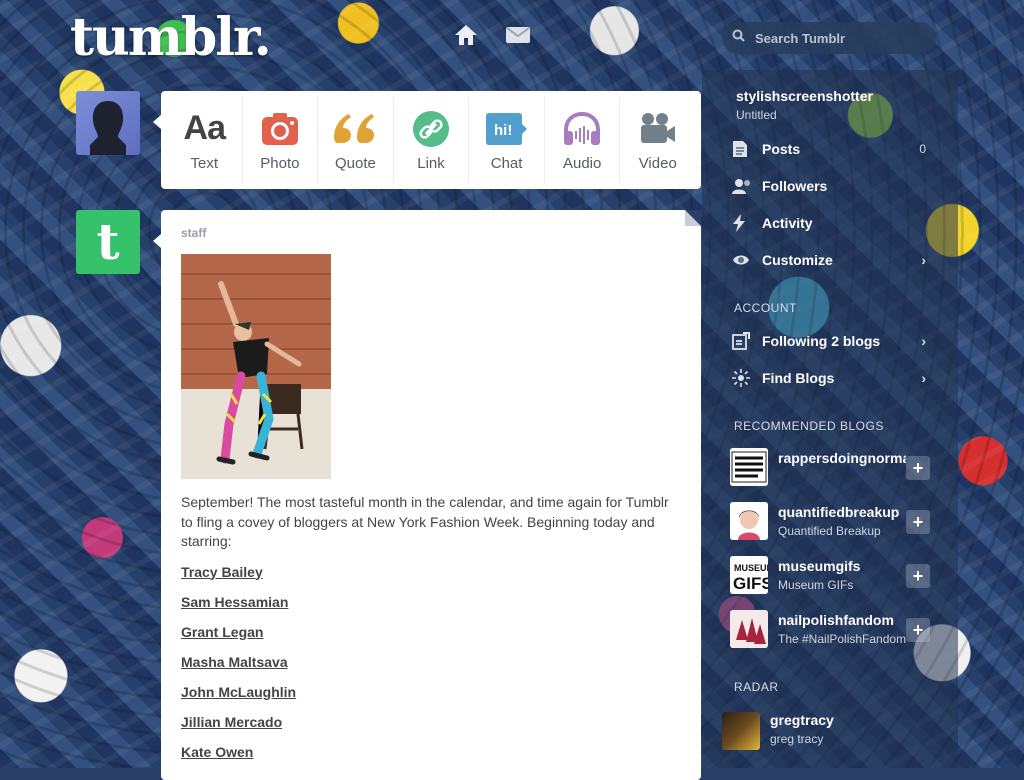 This screenshot has width=1024, height=780. I want to click on recommended-blog: MUSEUMGIFS museumgifs Museum GIFs +, so click(830, 575).